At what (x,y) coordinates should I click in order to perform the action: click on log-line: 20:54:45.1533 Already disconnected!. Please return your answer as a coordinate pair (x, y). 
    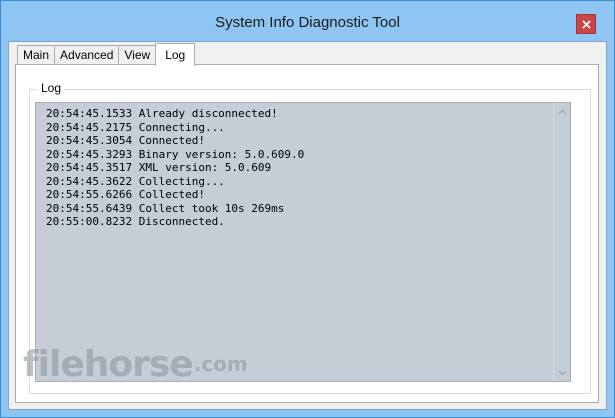
    Looking at the image, I should click on (162, 113).